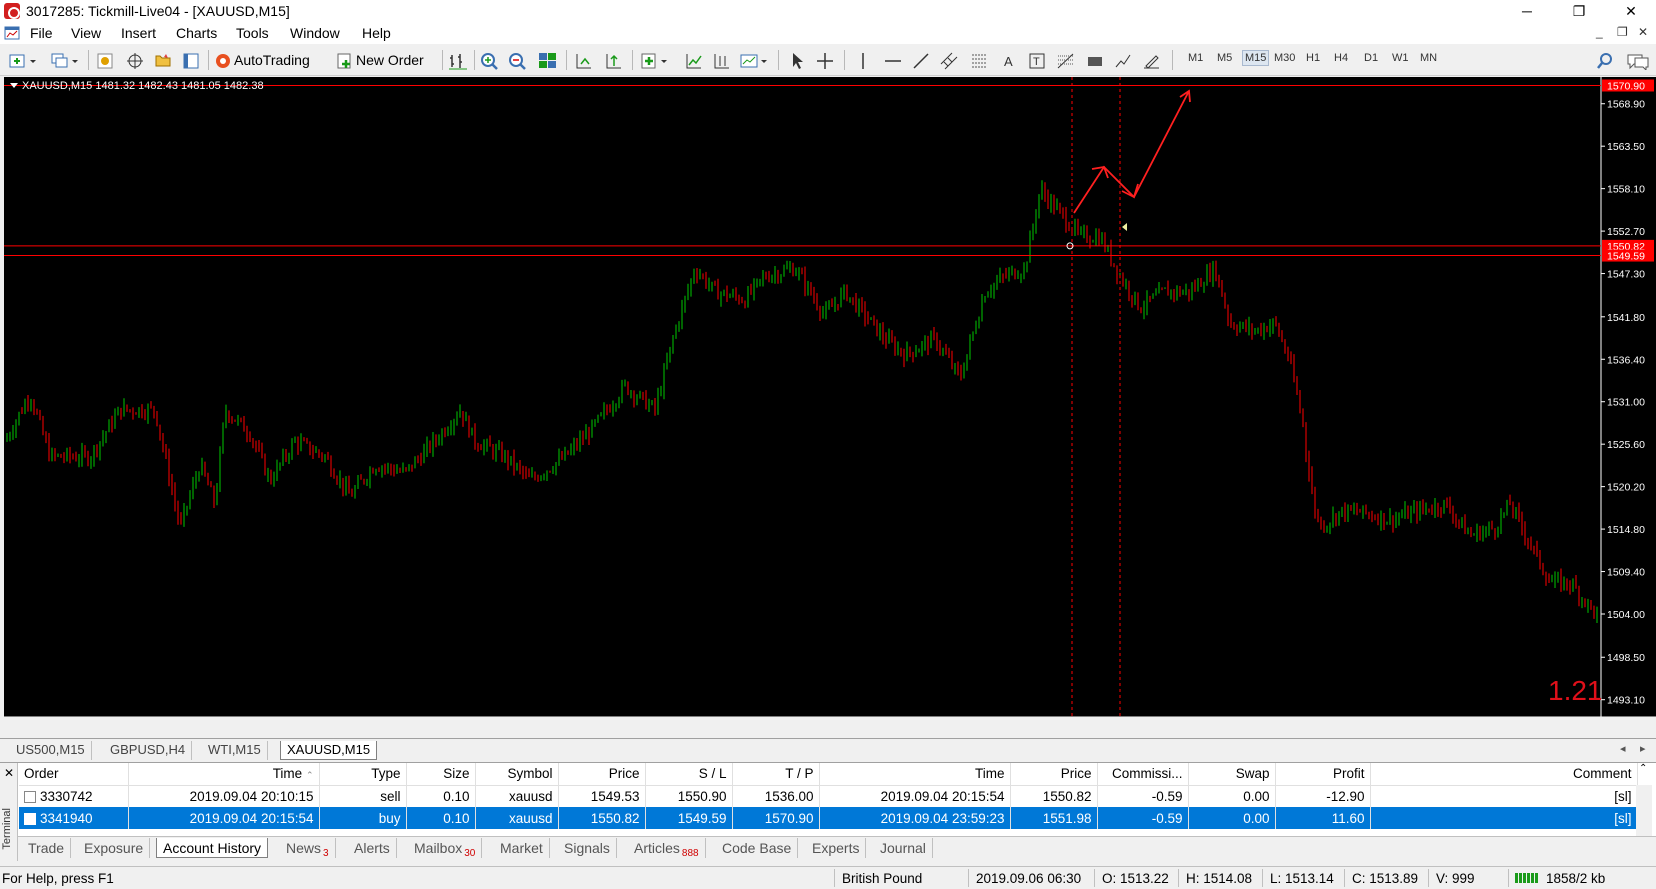  Describe the element at coordinates (74, 774) in the screenshot. I see `col-order: Order` at that location.